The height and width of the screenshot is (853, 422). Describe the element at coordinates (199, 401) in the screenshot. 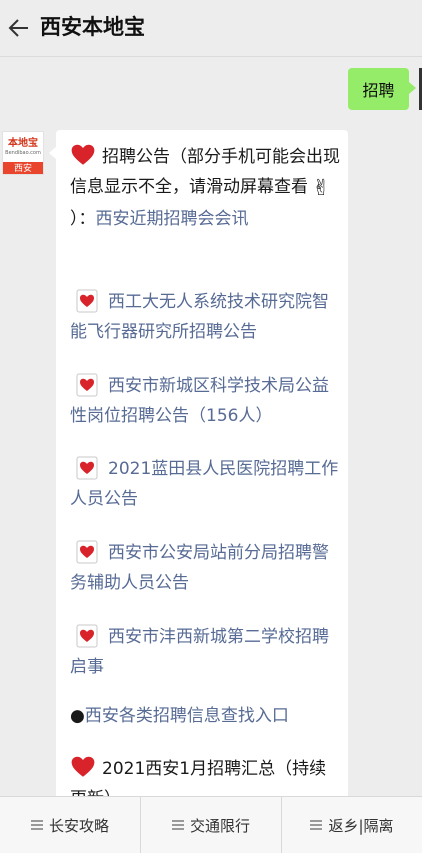

I see `job-link: 西安市新城区科学技术局公益性岗位招聘公告（156人）` at that location.